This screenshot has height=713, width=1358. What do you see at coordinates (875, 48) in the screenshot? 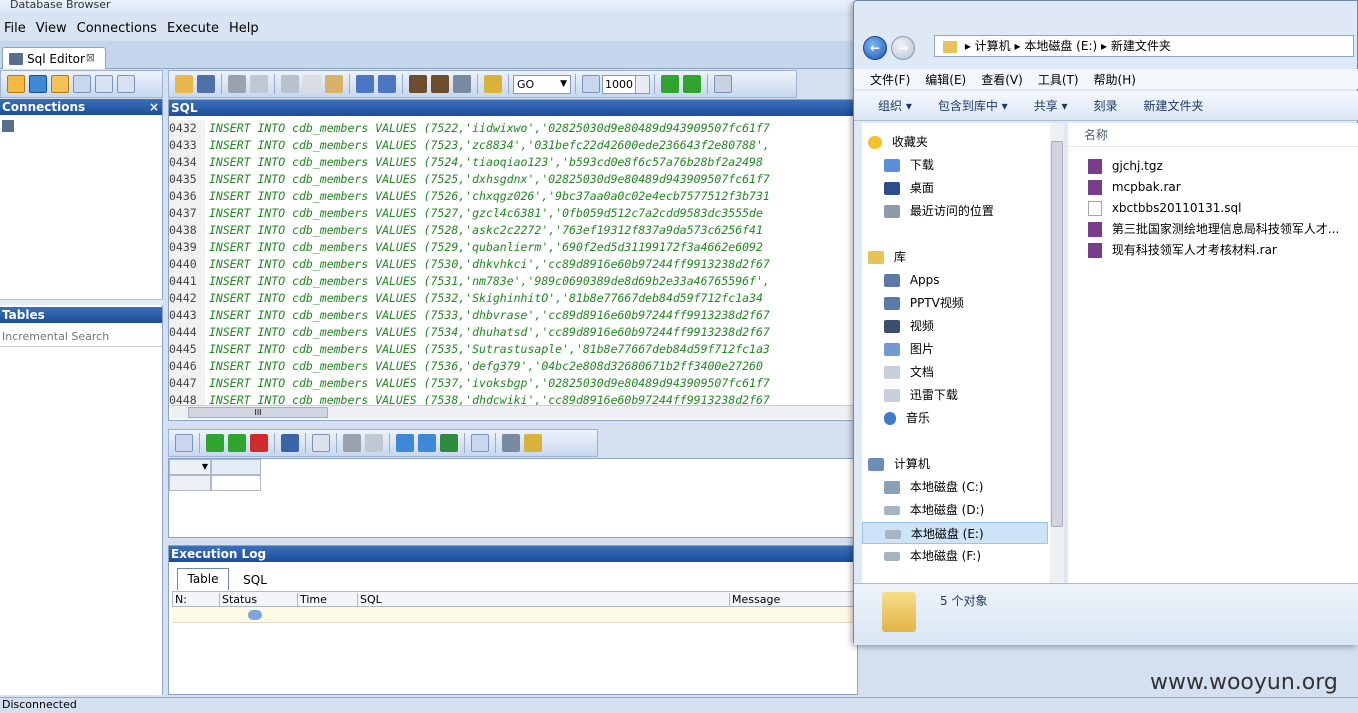
I see `back-button: ←` at bounding box center [875, 48].